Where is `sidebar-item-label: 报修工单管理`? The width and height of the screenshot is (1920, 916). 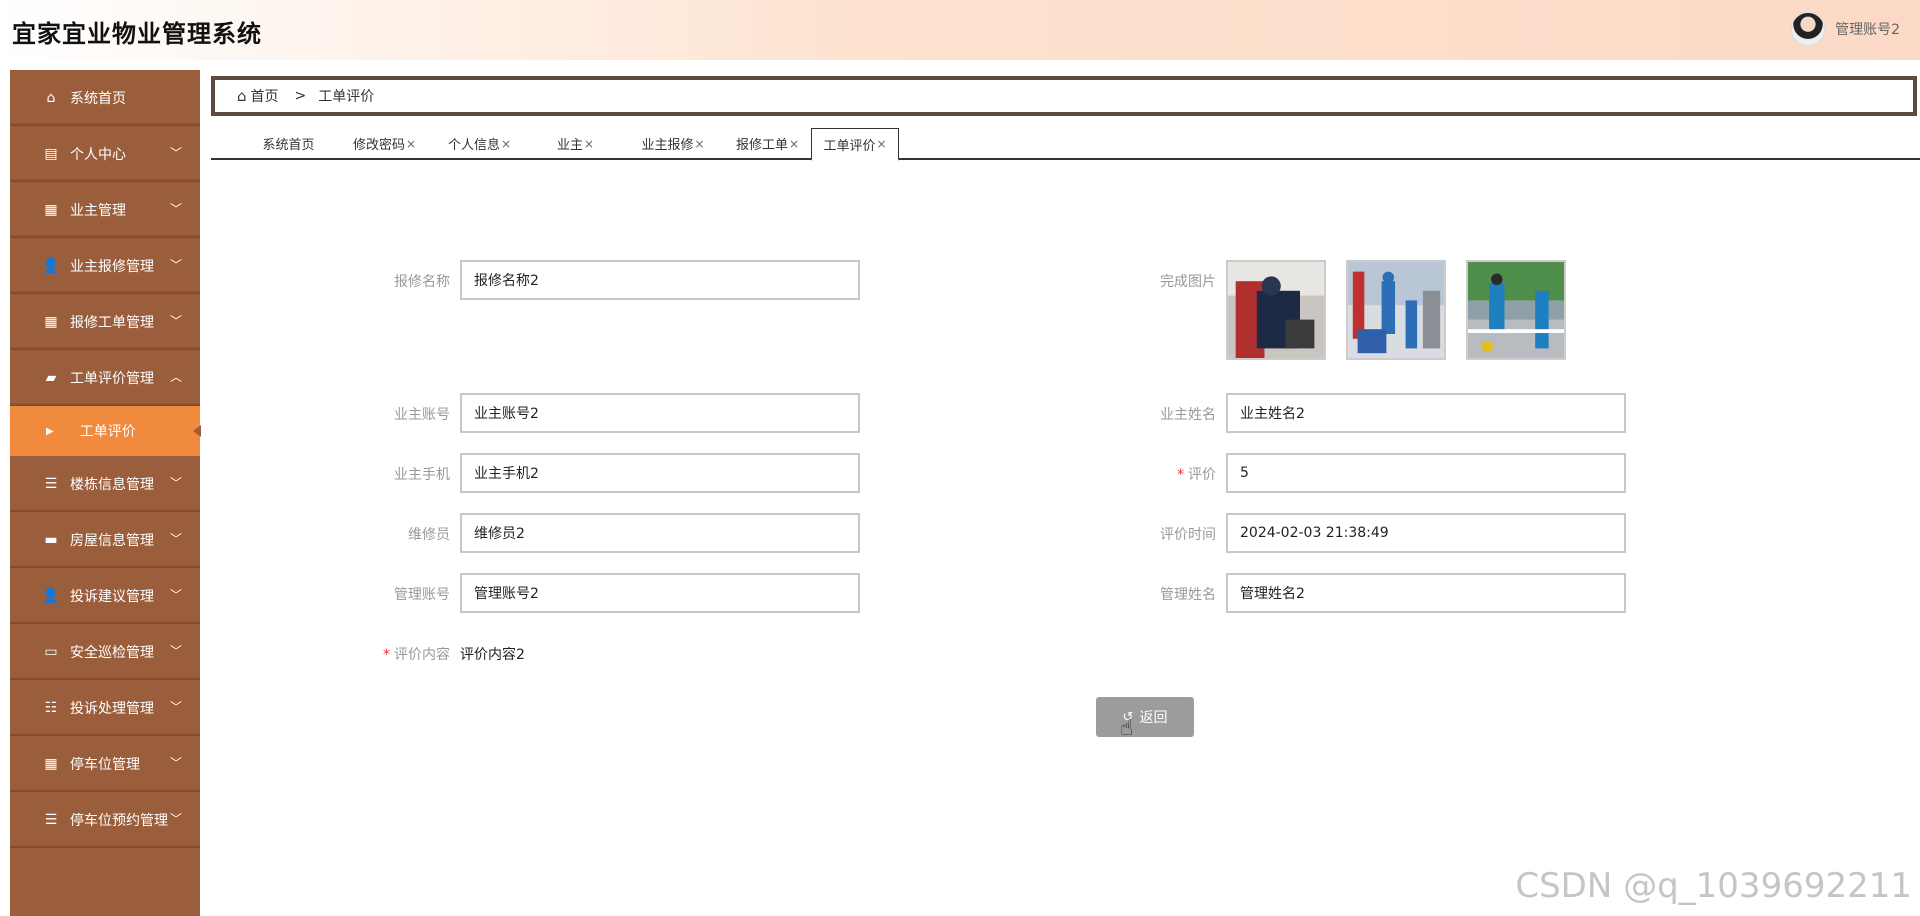 sidebar-item-label: 报修工单管理 is located at coordinates (112, 322).